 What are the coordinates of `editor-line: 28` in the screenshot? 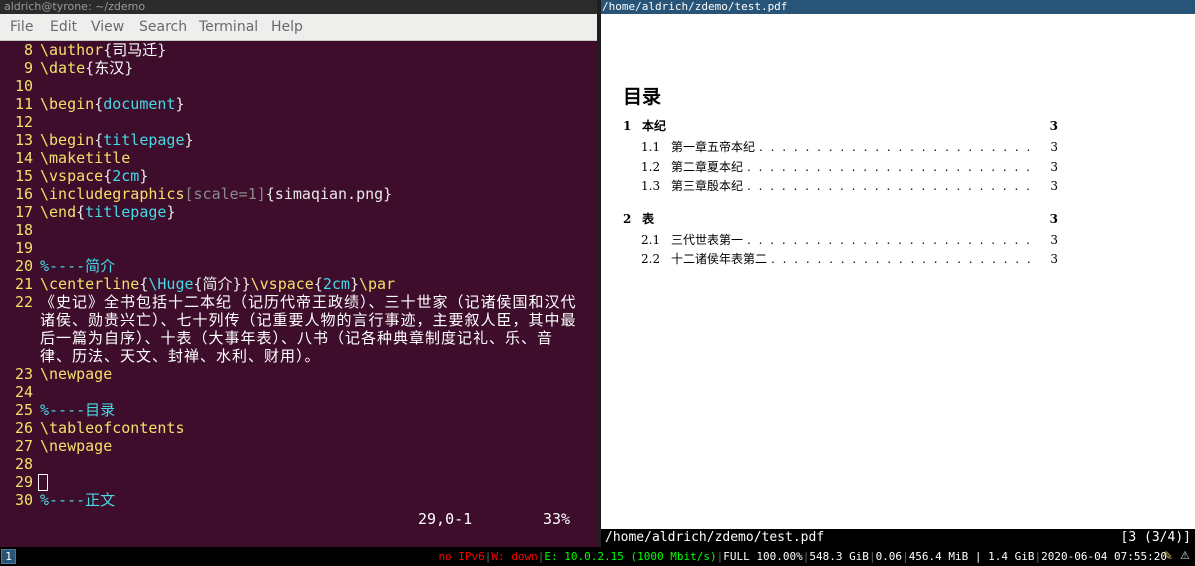 It's located at (290, 464).